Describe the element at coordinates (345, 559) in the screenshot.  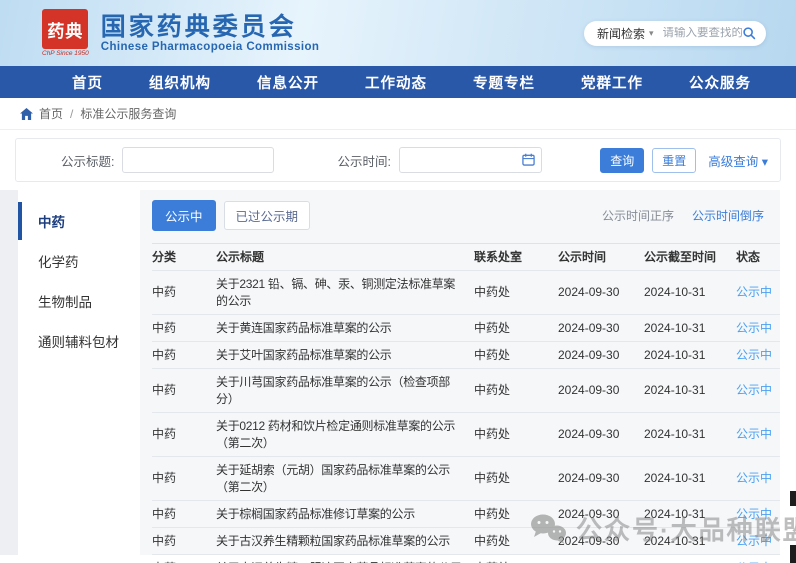
I see `cell-title-link: 关于古汉养生精口服液国家药品标准草案的公示` at that location.